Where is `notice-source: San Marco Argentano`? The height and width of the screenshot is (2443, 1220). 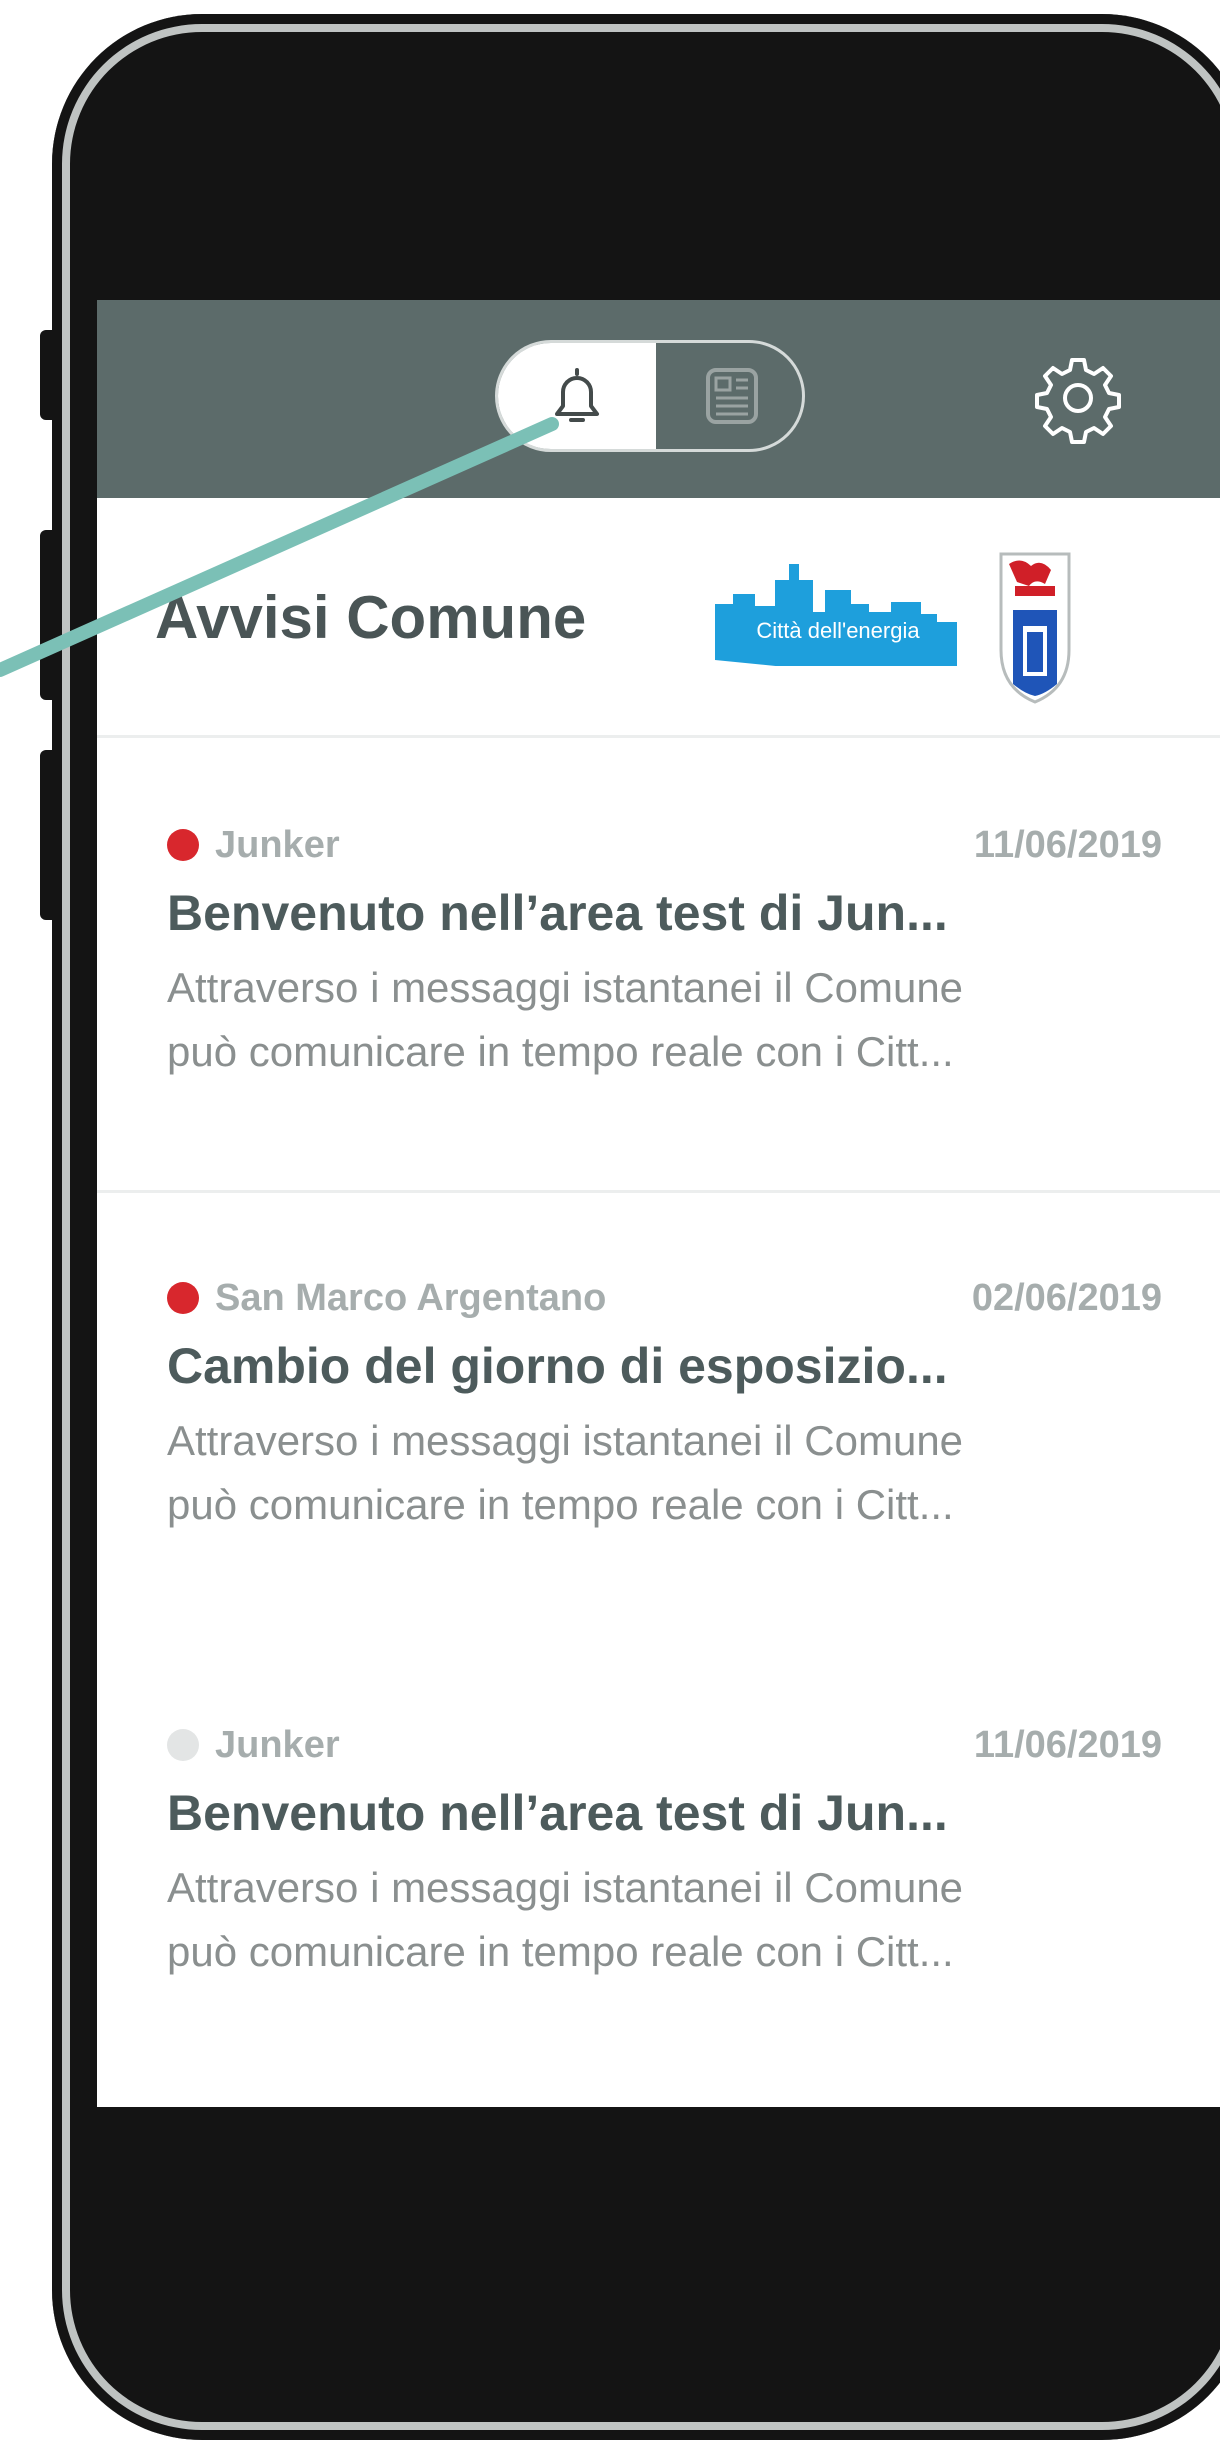 notice-source: San Marco Argentano is located at coordinates (411, 1297).